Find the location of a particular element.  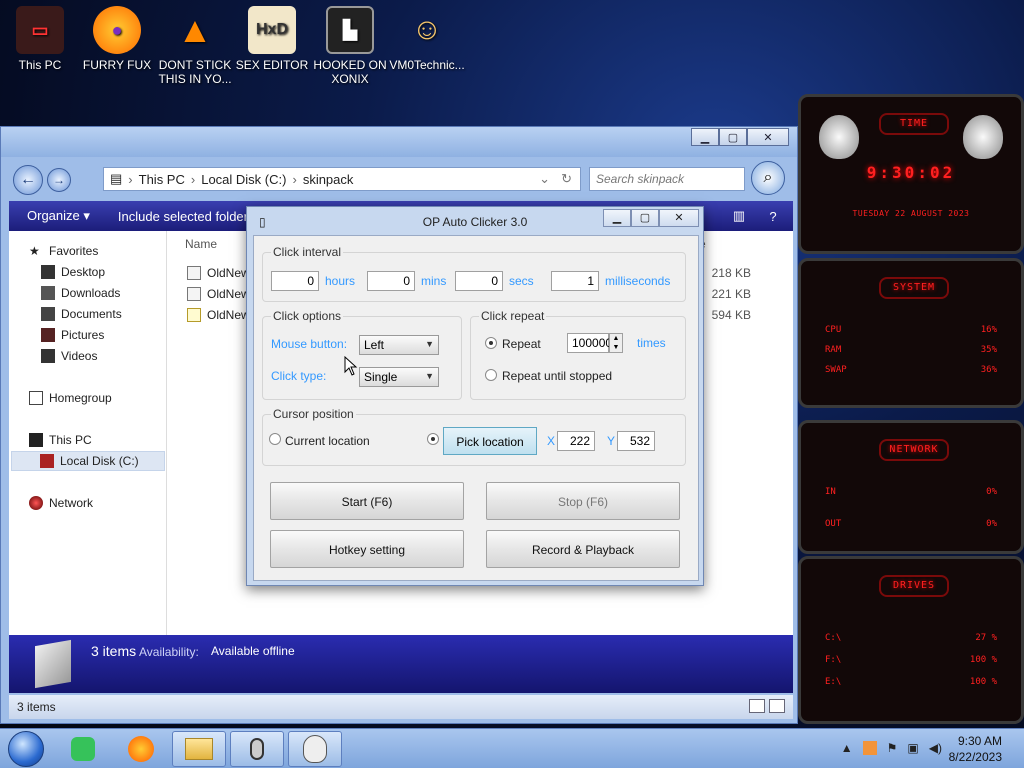

back-button: ← is located at coordinates (28, 180).